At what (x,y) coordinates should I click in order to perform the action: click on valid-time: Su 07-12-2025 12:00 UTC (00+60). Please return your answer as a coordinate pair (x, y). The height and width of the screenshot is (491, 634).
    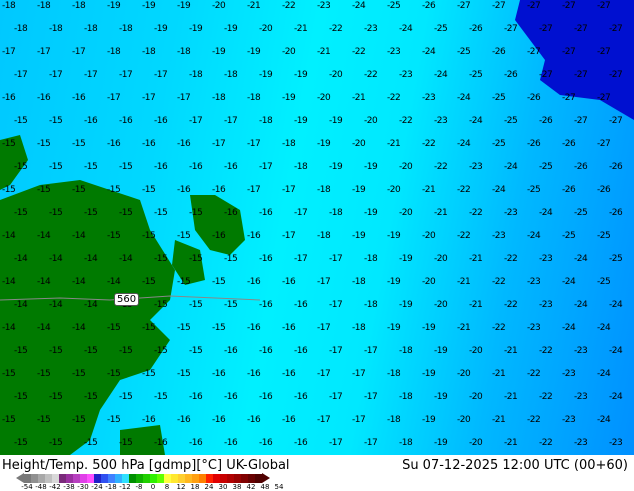
    Looking at the image, I should click on (515, 465).